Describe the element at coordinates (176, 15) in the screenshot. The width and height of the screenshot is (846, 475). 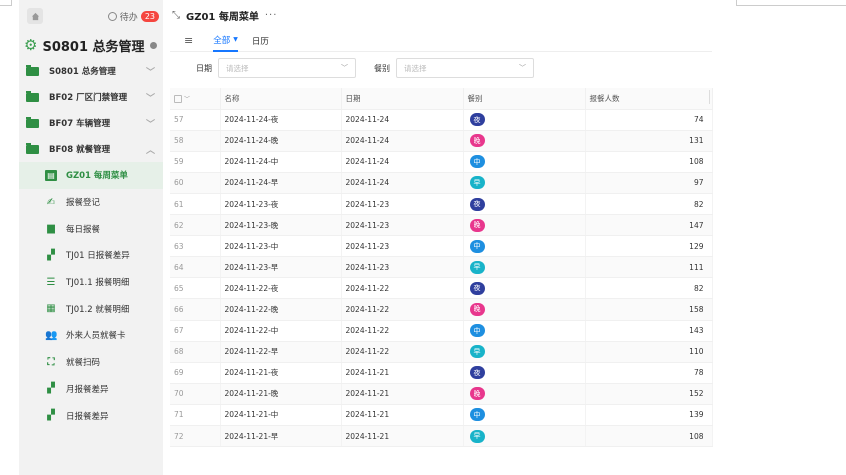
I see `collapse-arrows-icon: ⤡` at that location.